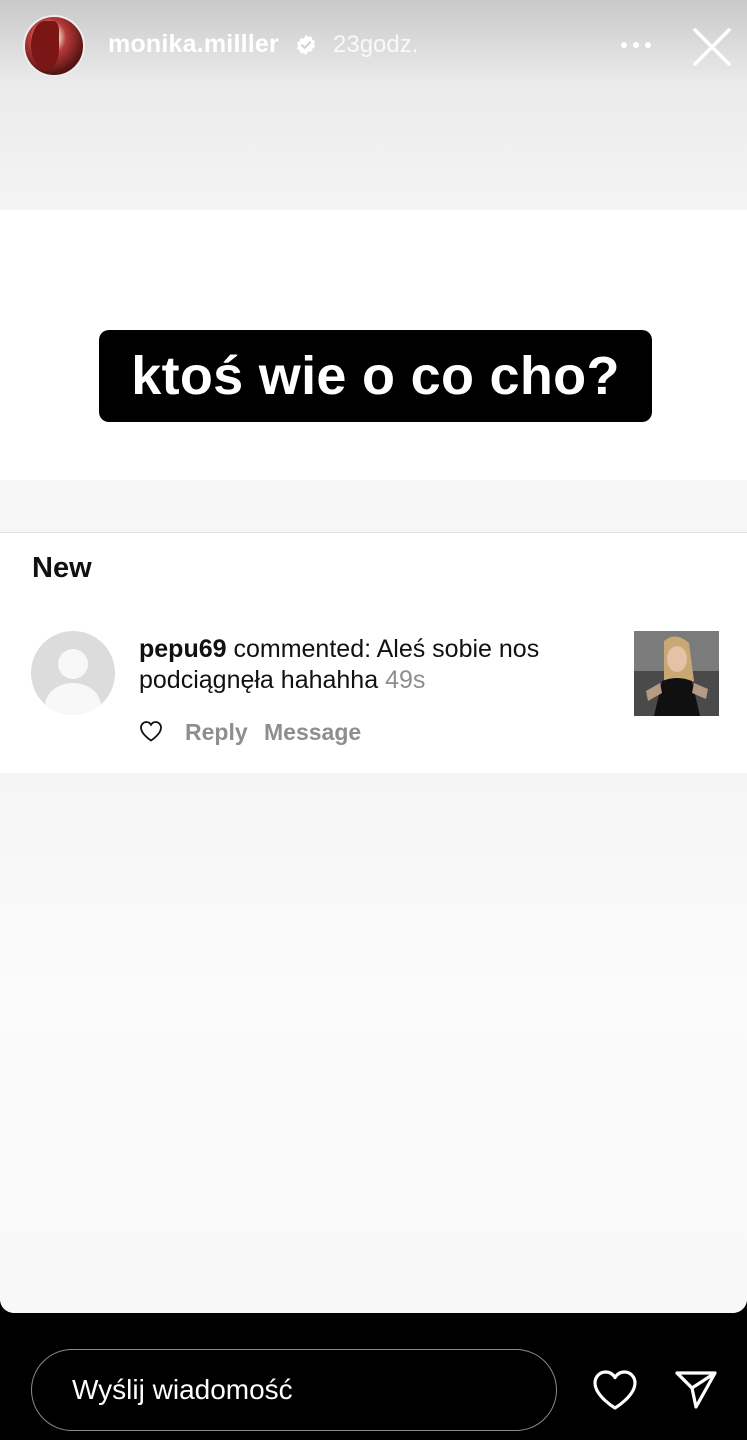 The width and height of the screenshot is (747, 1440). What do you see at coordinates (193, 44) in the screenshot?
I see `story-username: monika.milller` at bounding box center [193, 44].